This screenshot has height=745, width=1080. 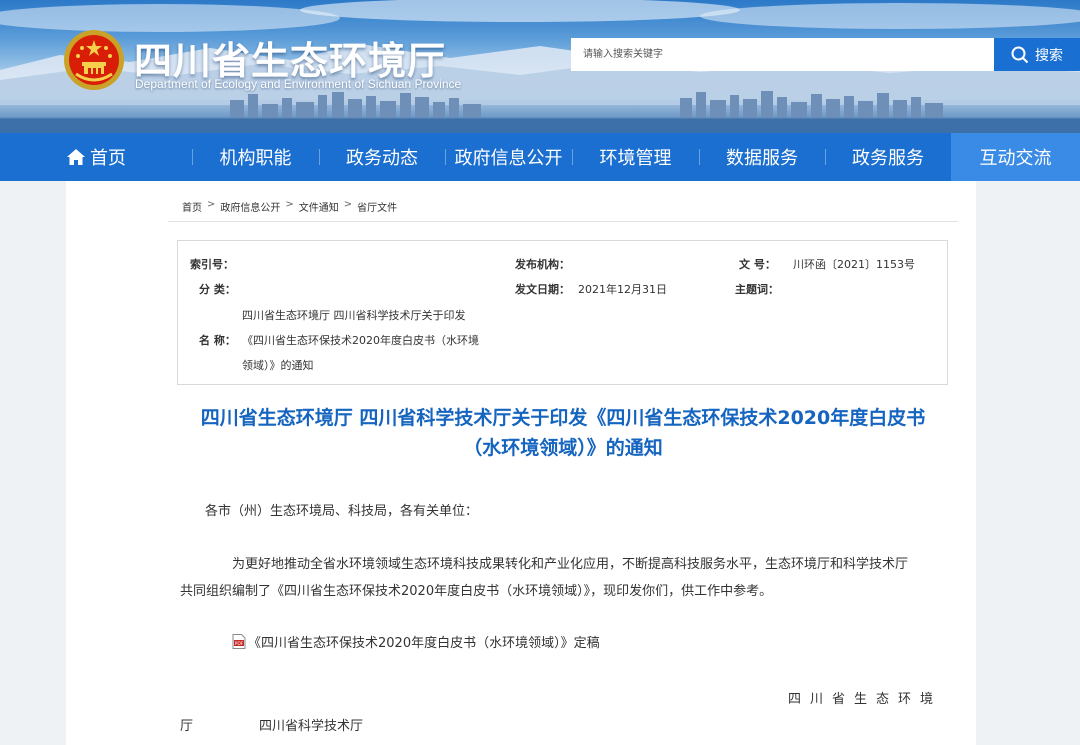 I want to click on document-title-line: （水环境领域）》的通知, so click(x=563, y=448).